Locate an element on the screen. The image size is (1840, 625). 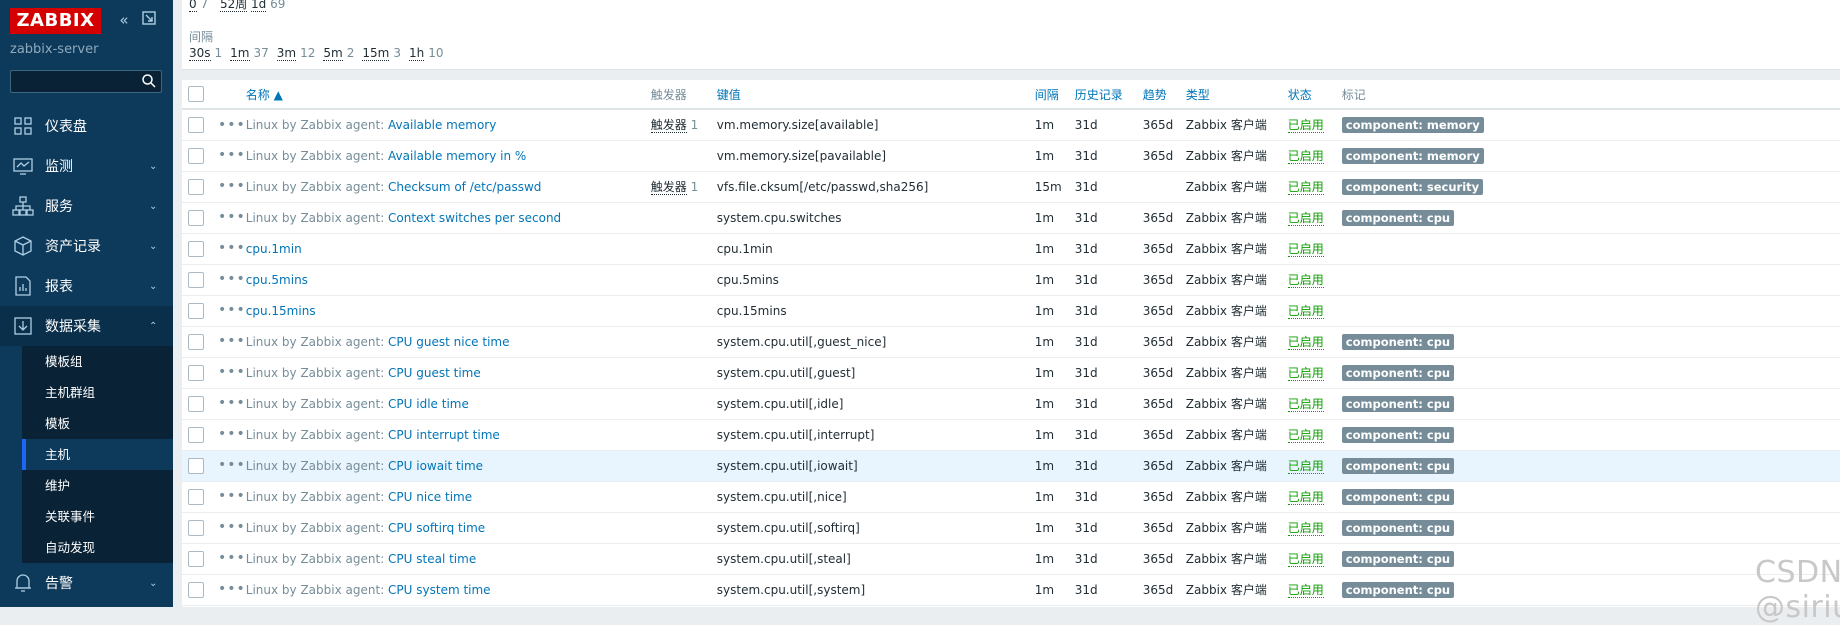
column-interval: 间隔 is located at coordinates (1054, 95).